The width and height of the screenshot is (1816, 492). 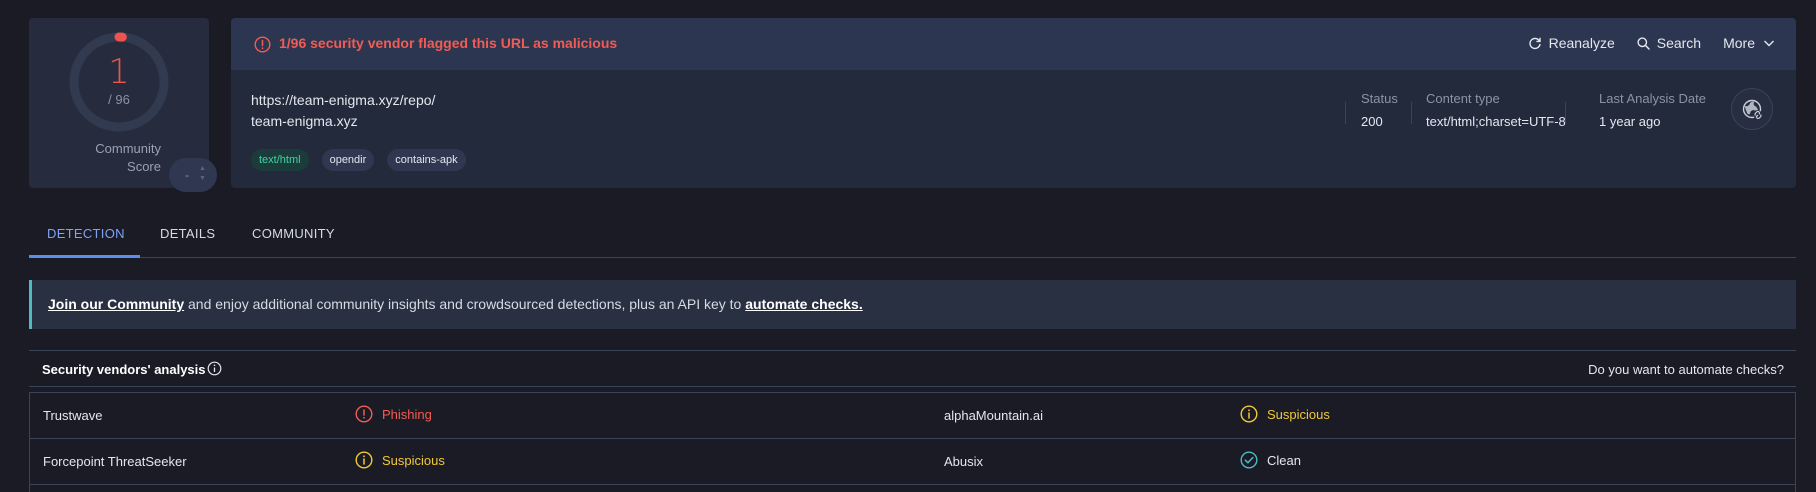 I want to click on community-score-value: -, so click(x=187, y=175).